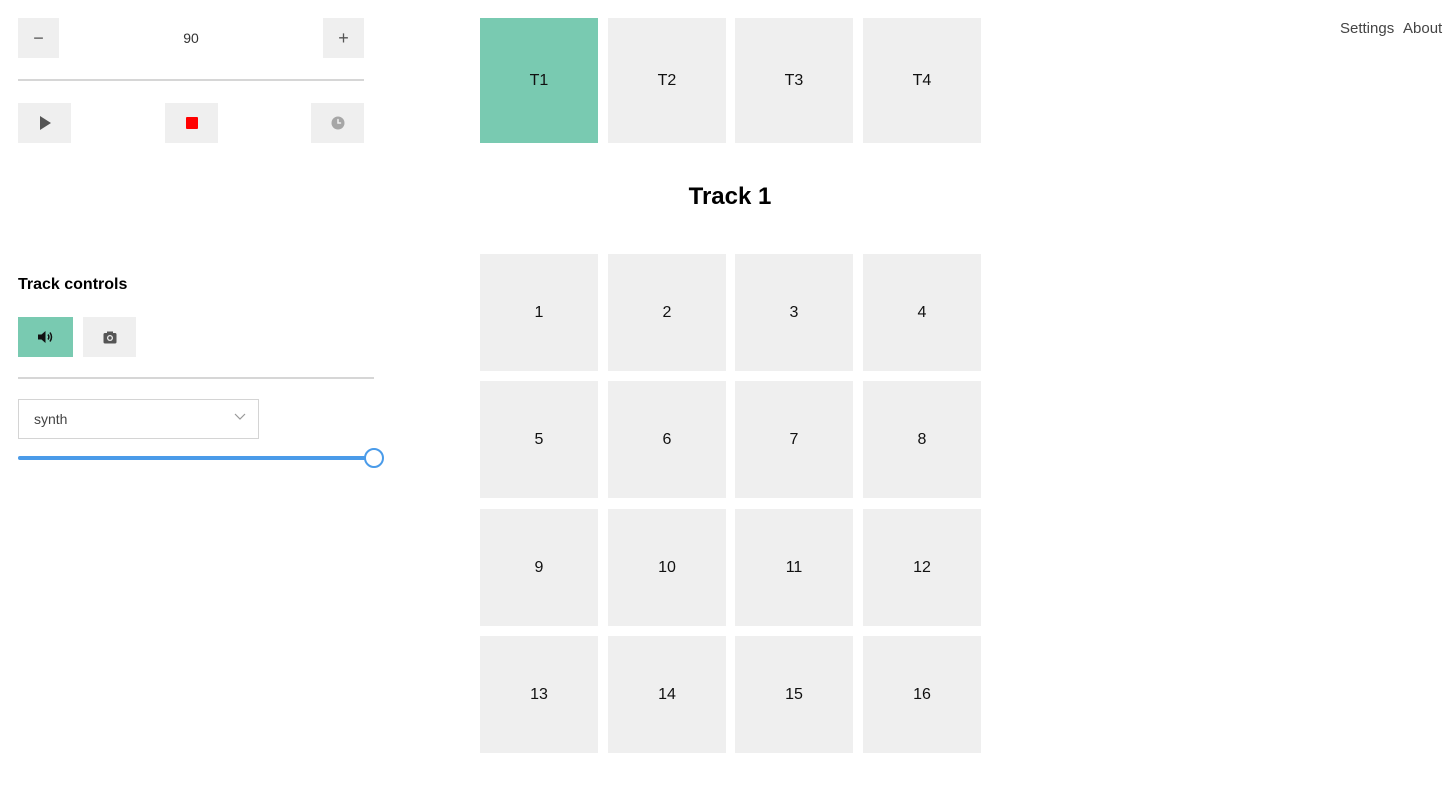 This screenshot has height=786, width=1455. Describe the element at coordinates (794, 694) in the screenshot. I see `pad: 15` at that location.